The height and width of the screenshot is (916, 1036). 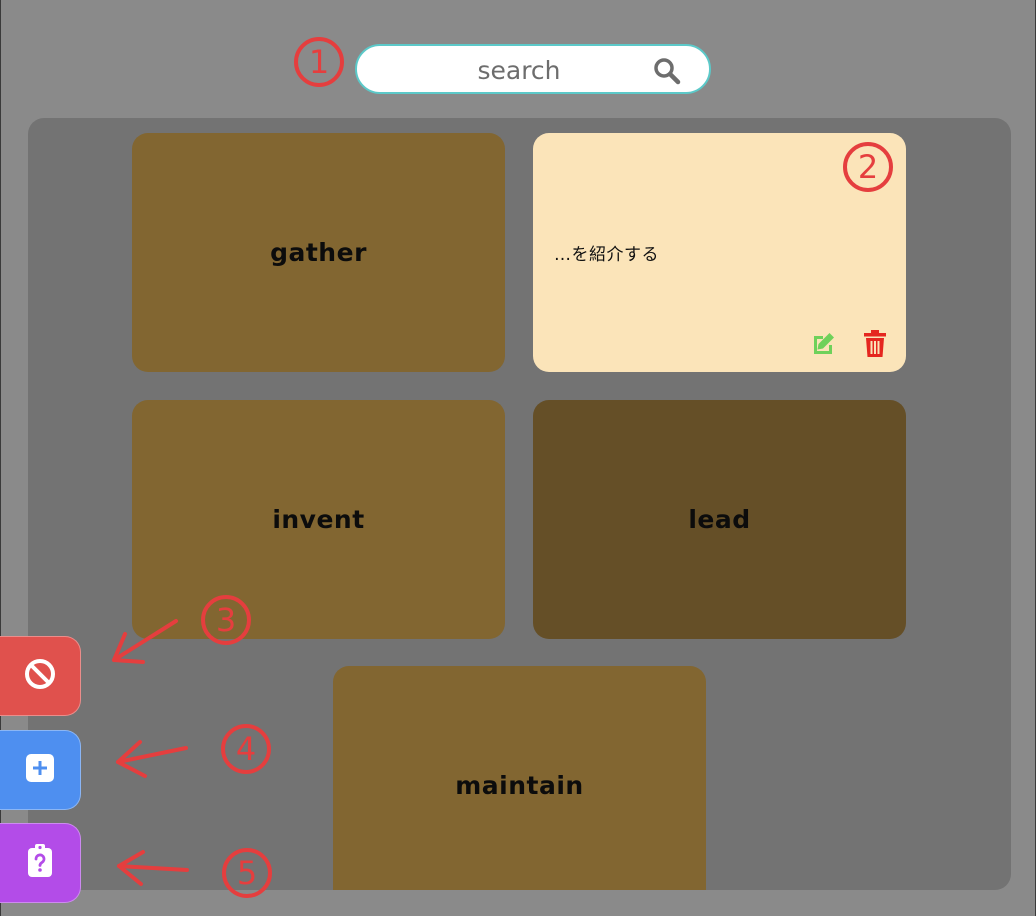 I want to click on card-word: gather, so click(x=318, y=252).